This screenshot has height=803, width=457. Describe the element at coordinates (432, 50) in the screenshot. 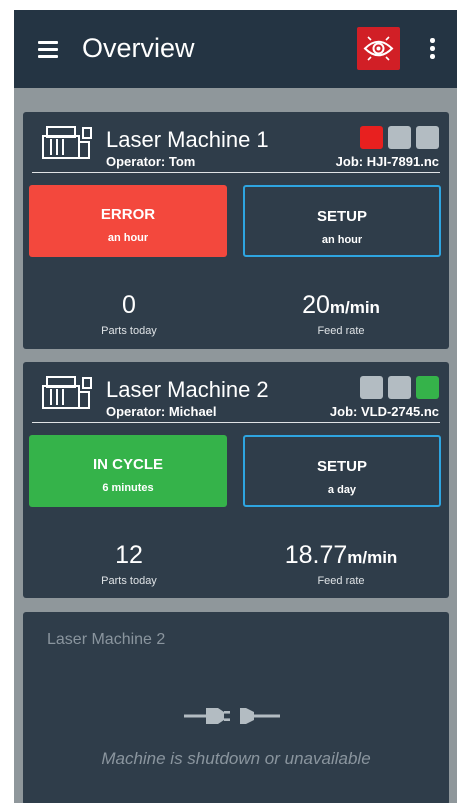

I see `more-vert-icon` at that location.